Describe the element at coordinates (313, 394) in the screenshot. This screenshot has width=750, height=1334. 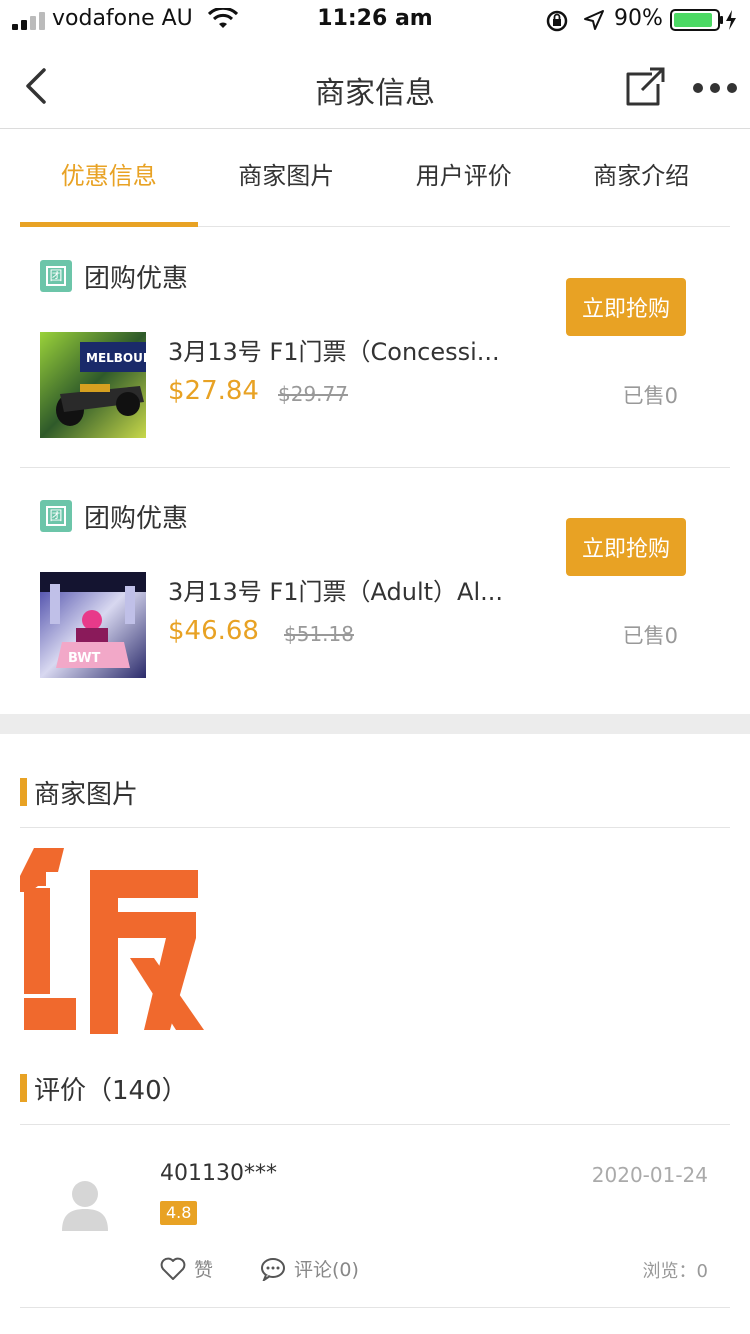
I see `deal-original-price: $29.77` at that location.